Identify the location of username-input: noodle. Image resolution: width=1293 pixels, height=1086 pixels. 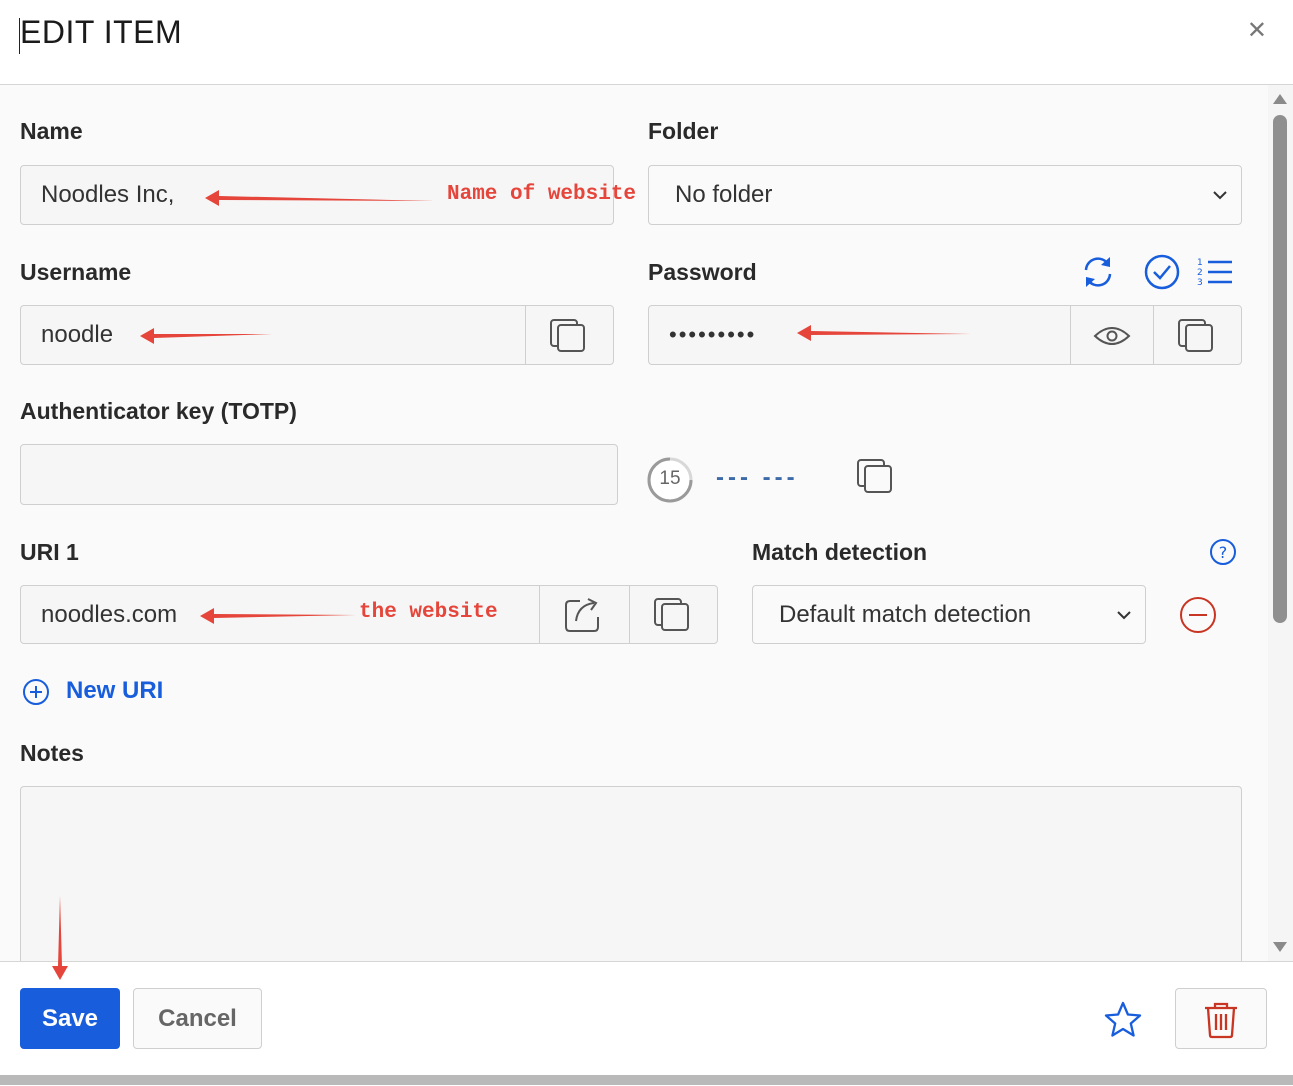
(317, 335).